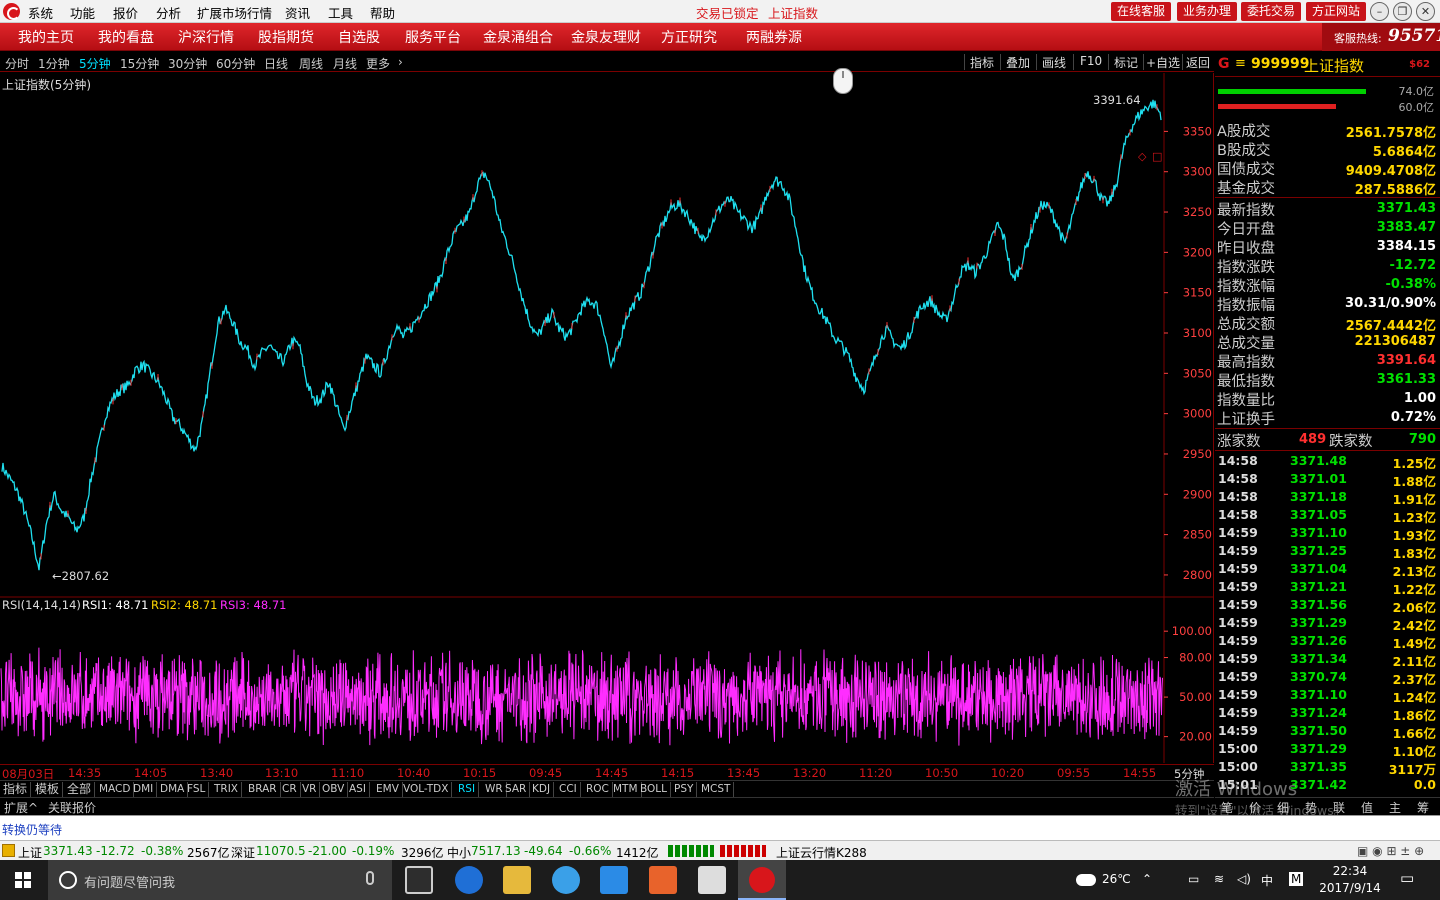  I want to click on nav-research: 方正研究, so click(689, 37).